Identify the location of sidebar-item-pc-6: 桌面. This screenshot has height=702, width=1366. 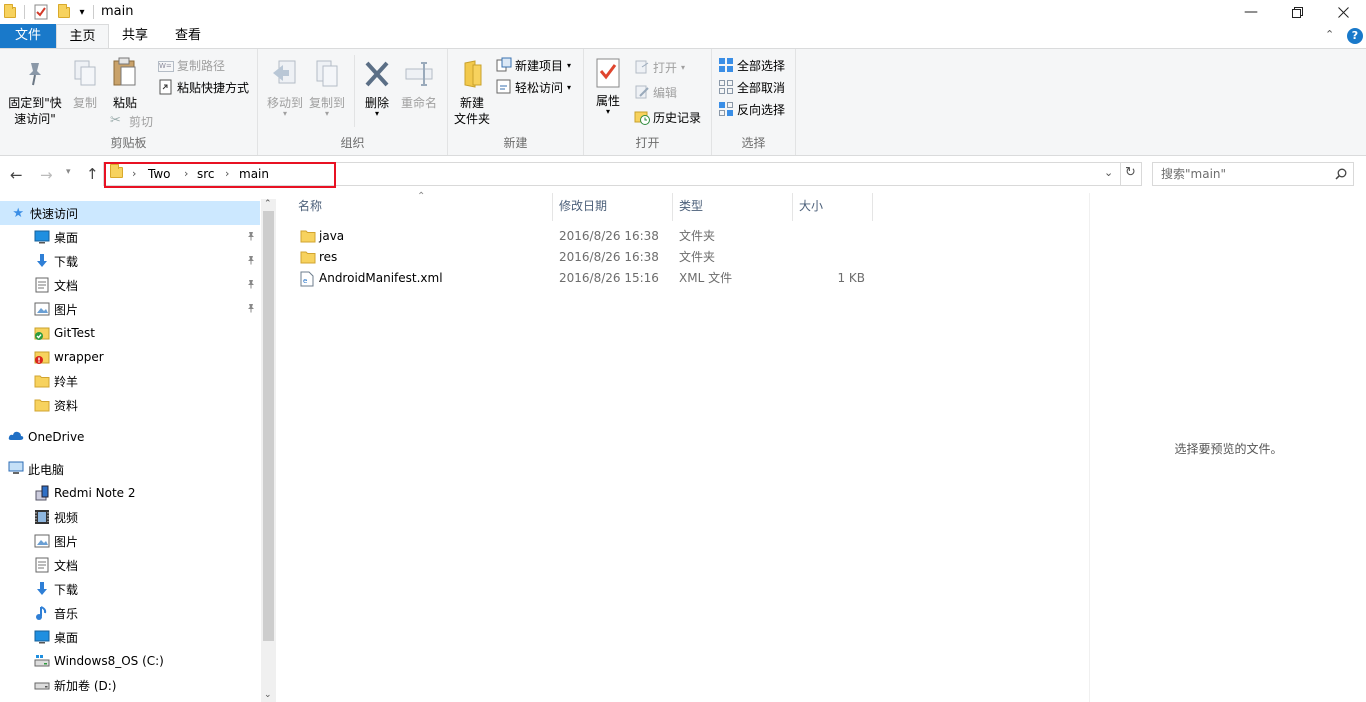
(130, 637).